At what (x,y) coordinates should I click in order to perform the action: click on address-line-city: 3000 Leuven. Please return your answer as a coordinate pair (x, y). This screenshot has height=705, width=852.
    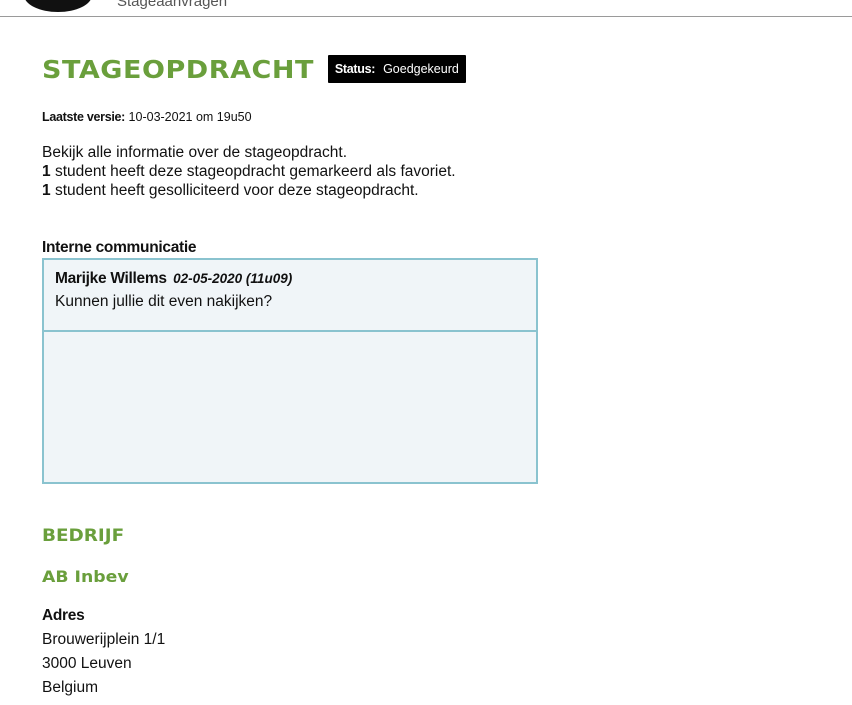
    Looking at the image, I should click on (87, 663).